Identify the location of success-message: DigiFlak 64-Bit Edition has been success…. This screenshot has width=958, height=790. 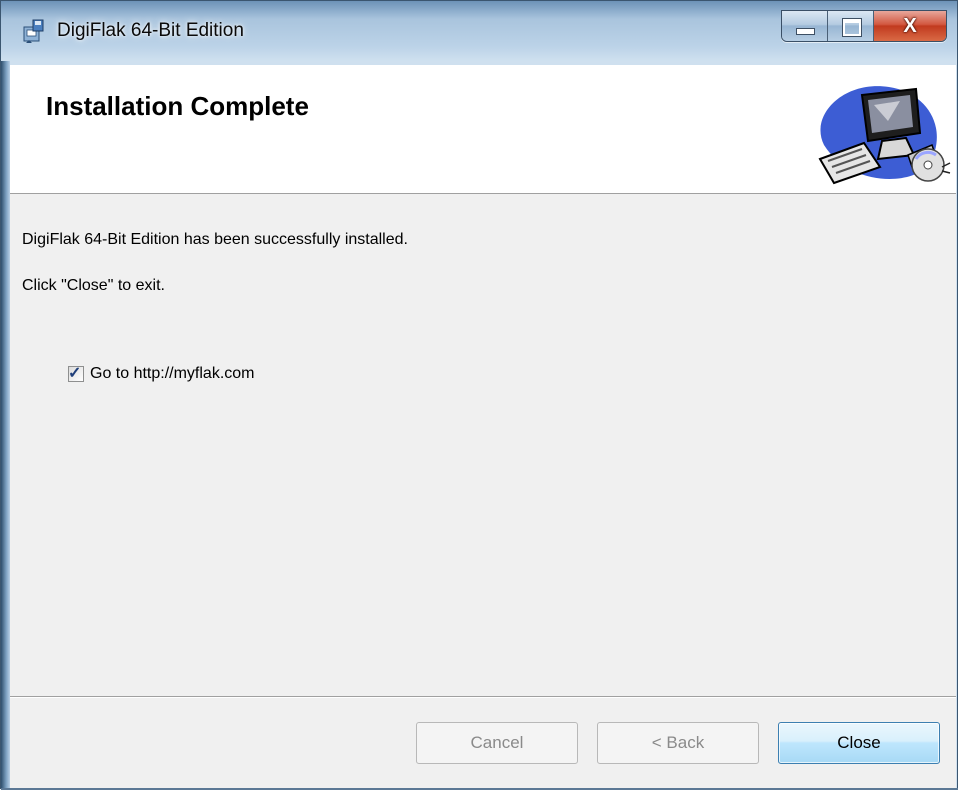
(215, 239).